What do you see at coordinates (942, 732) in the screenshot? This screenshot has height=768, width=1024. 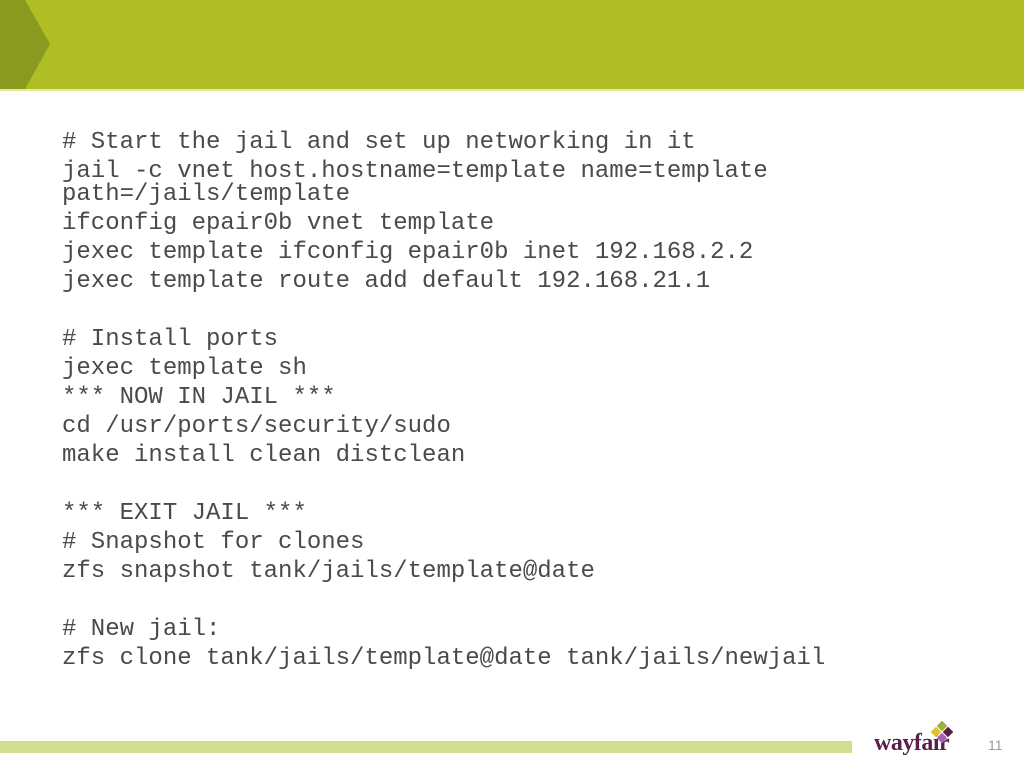 I see `logo-mark-icon` at bounding box center [942, 732].